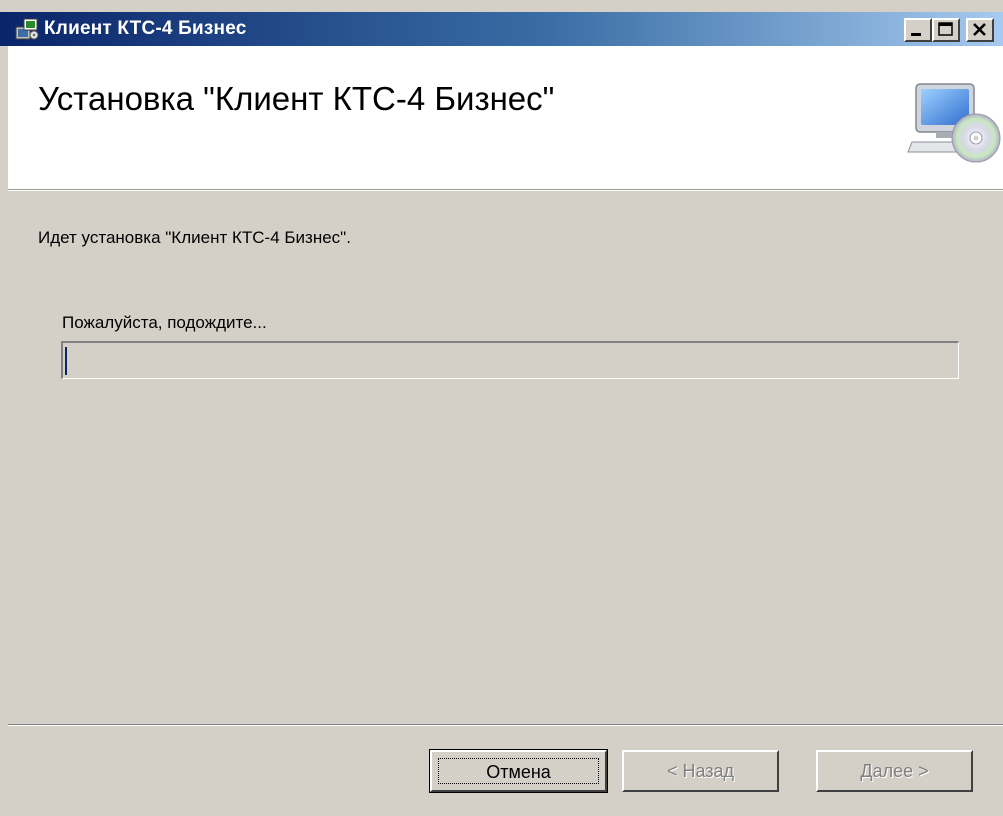 This screenshot has height=816, width=1003. I want to click on cancel-button: Отмена, so click(518, 771).